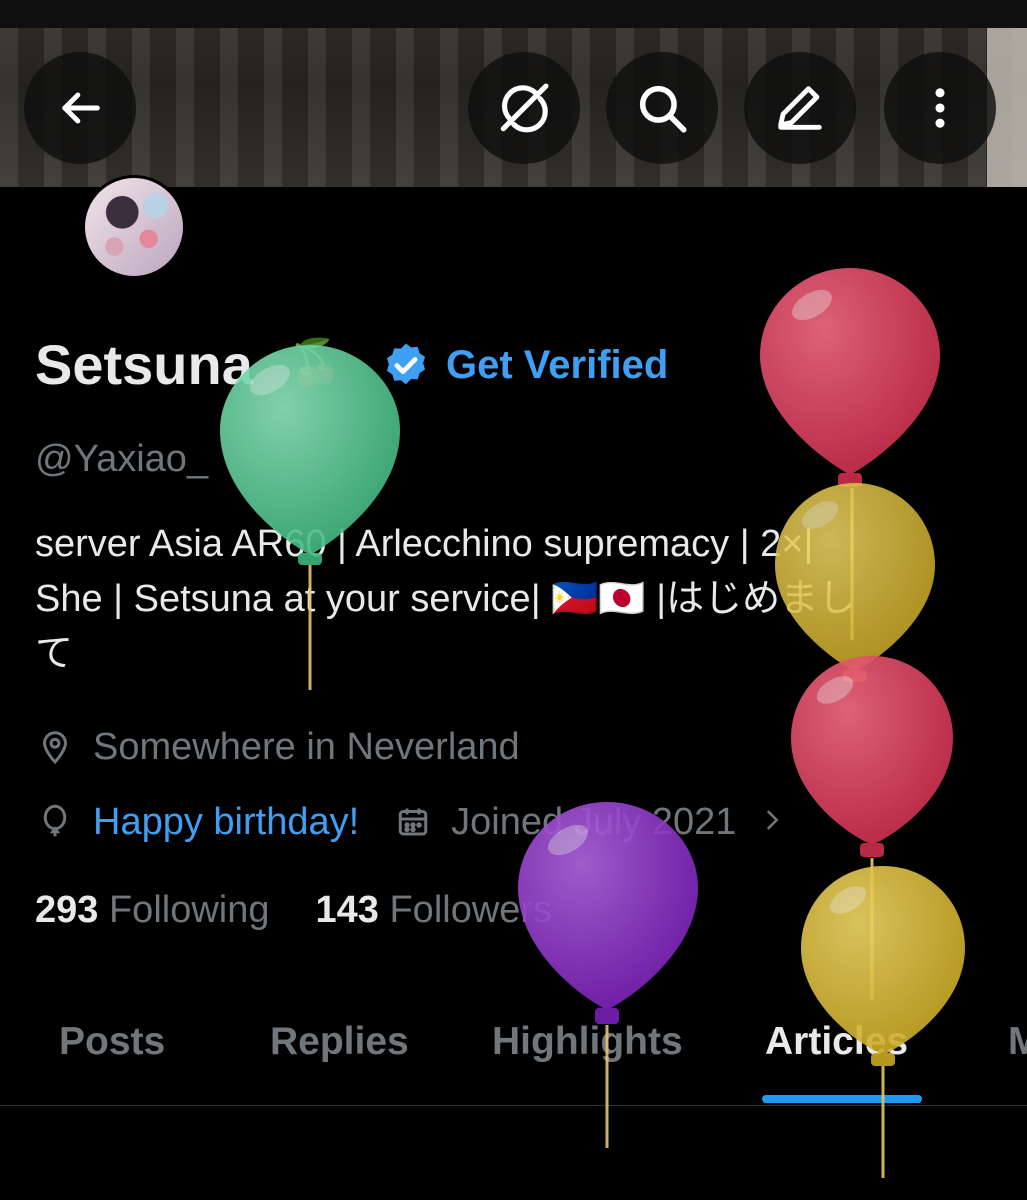 Image resolution: width=1027 pixels, height=1200 pixels. Describe the element at coordinates (594, 822) in the screenshot. I see `joined-date: Joined July 2021` at that location.